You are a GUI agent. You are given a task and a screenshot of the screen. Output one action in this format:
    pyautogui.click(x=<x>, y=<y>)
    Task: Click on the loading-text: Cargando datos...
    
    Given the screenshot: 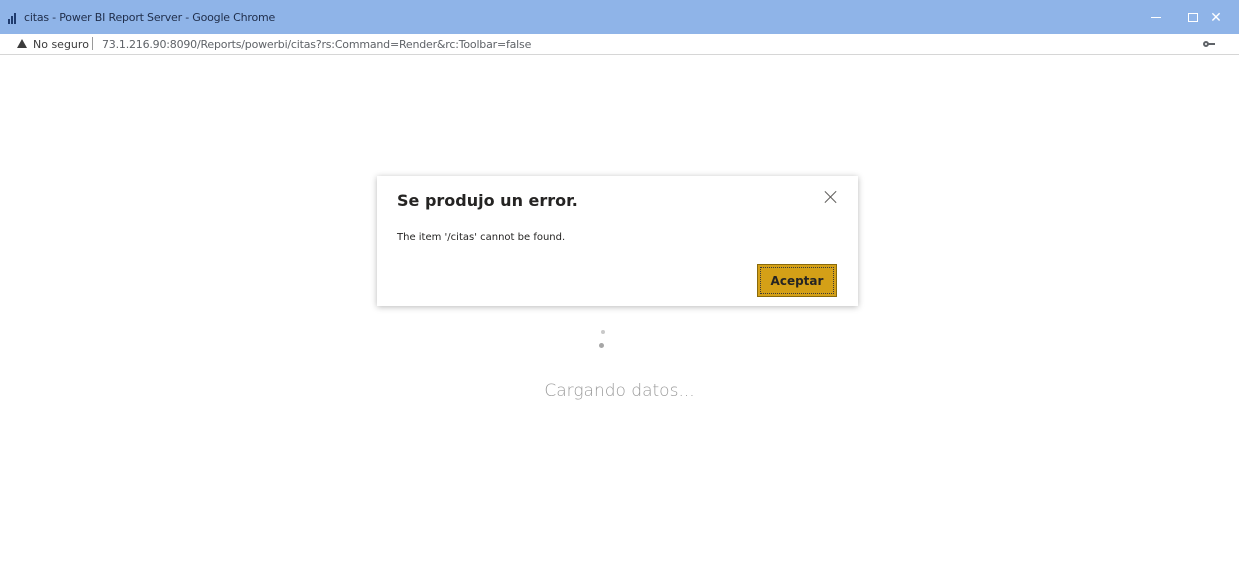 What is the action you would take?
    pyautogui.click(x=619, y=391)
    